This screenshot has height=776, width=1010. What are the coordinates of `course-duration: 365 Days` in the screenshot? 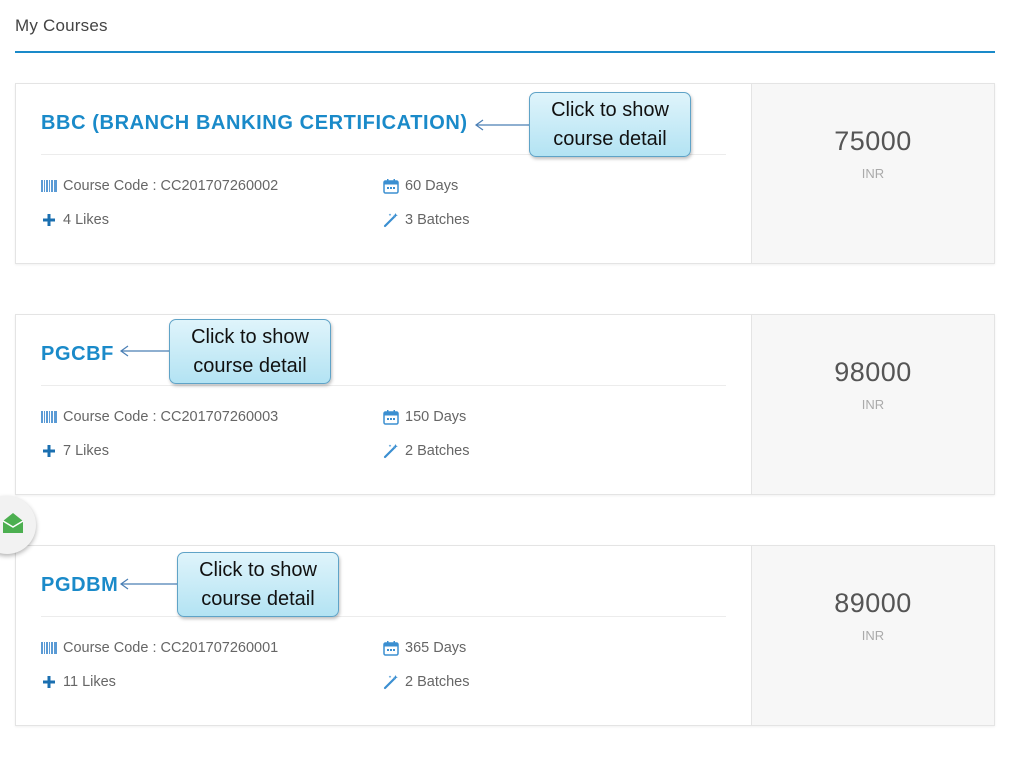 It's located at (424, 648).